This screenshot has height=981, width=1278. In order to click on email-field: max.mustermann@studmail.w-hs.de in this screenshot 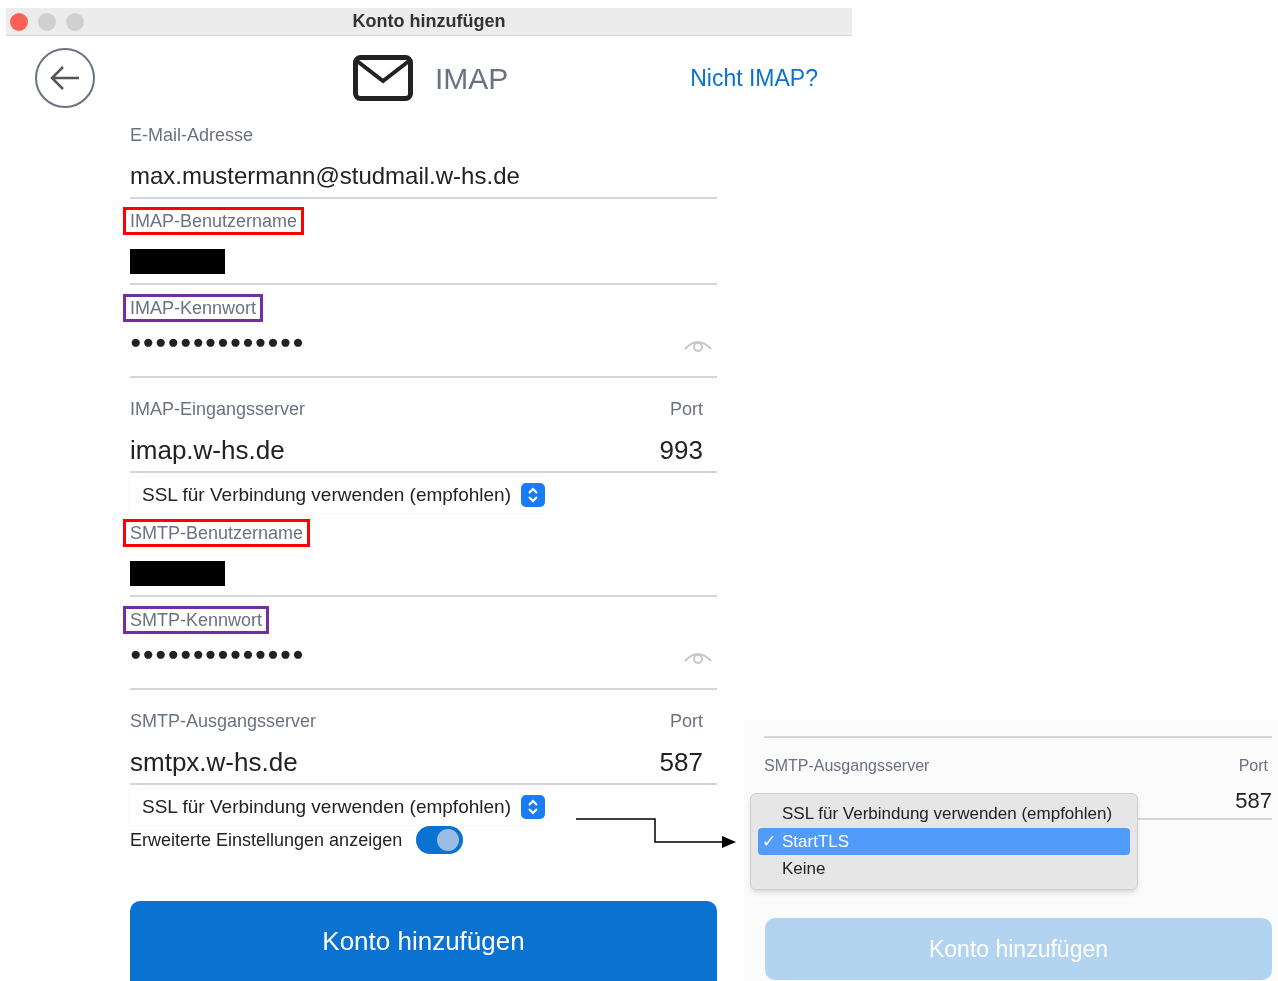, I will do `click(423, 176)`.